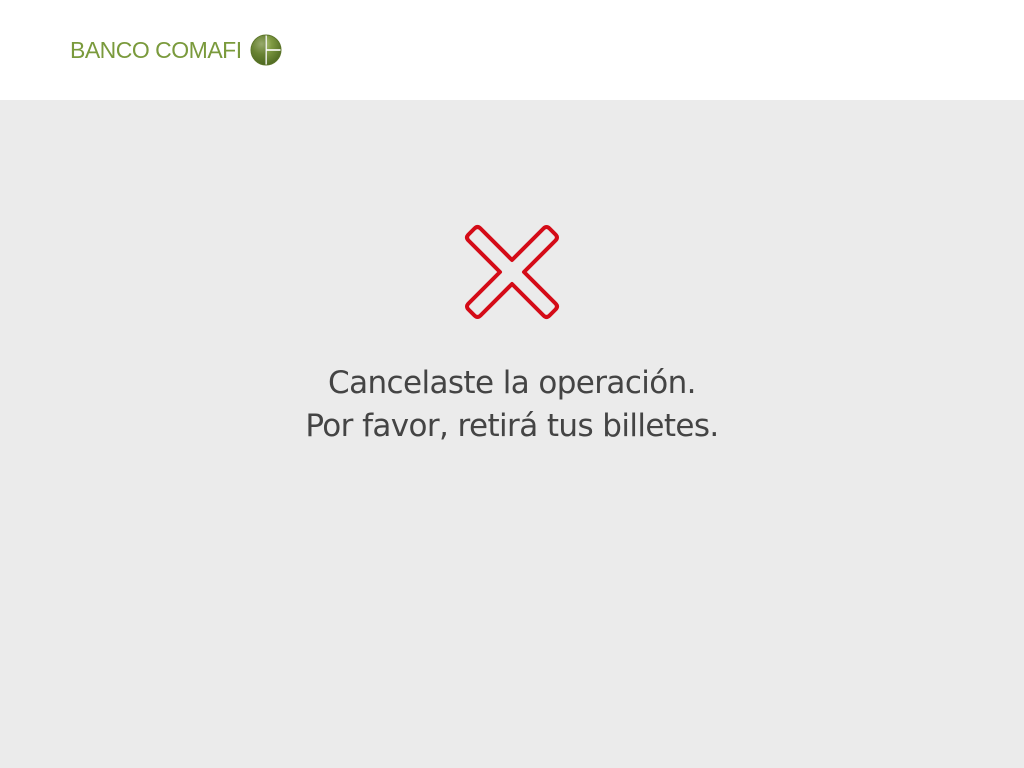 Image resolution: width=1024 pixels, height=768 pixels. Describe the element at coordinates (266, 50) in the screenshot. I see `globe-logo-icon` at that location.